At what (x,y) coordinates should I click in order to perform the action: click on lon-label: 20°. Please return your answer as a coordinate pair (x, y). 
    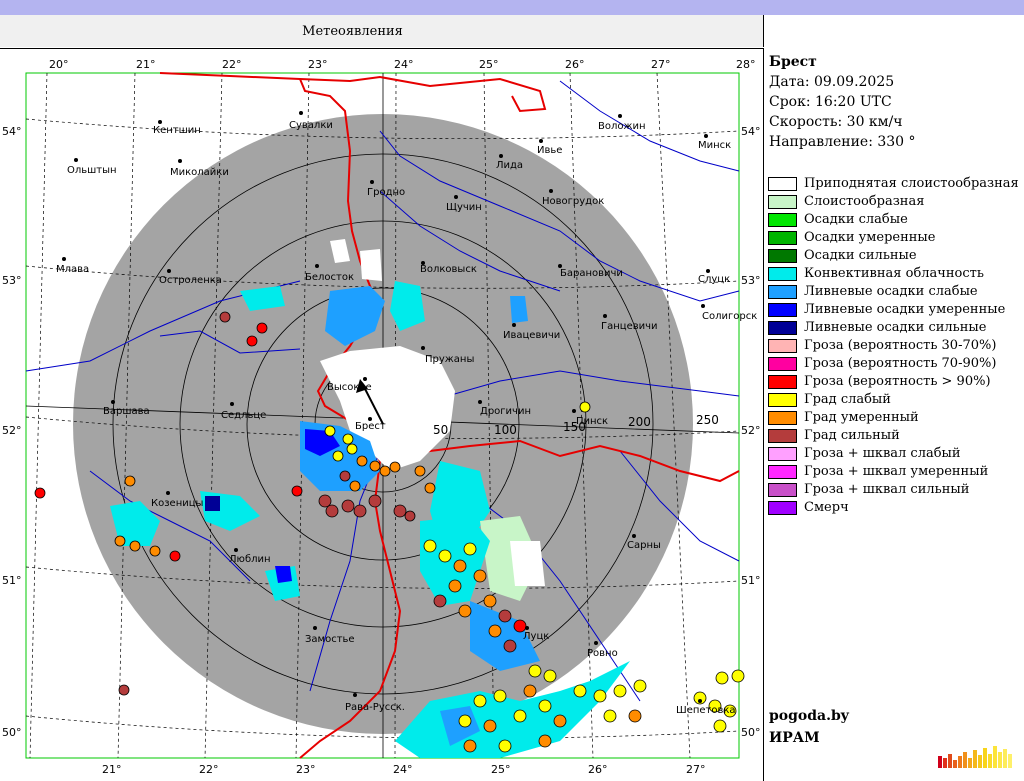
    Looking at the image, I should click on (59, 64).